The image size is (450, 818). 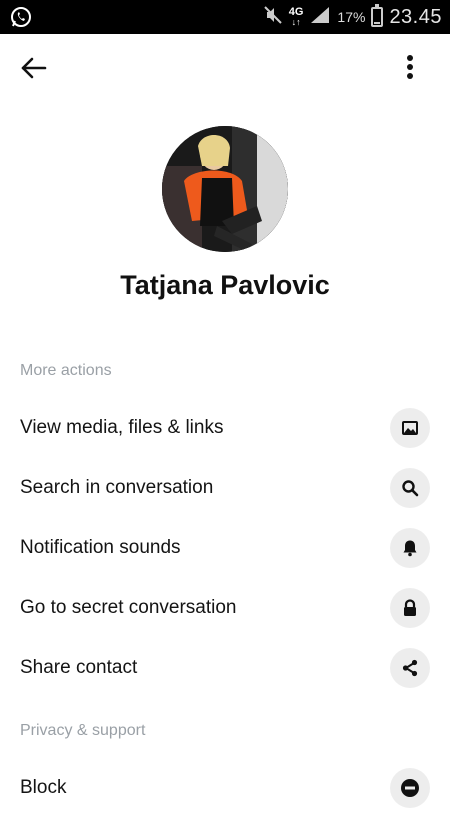 What do you see at coordinates (225, 17) in the screenshot?
I see `status-bar: 4G ↓↑ 17% 23.45` at bounding box center [225, 17].